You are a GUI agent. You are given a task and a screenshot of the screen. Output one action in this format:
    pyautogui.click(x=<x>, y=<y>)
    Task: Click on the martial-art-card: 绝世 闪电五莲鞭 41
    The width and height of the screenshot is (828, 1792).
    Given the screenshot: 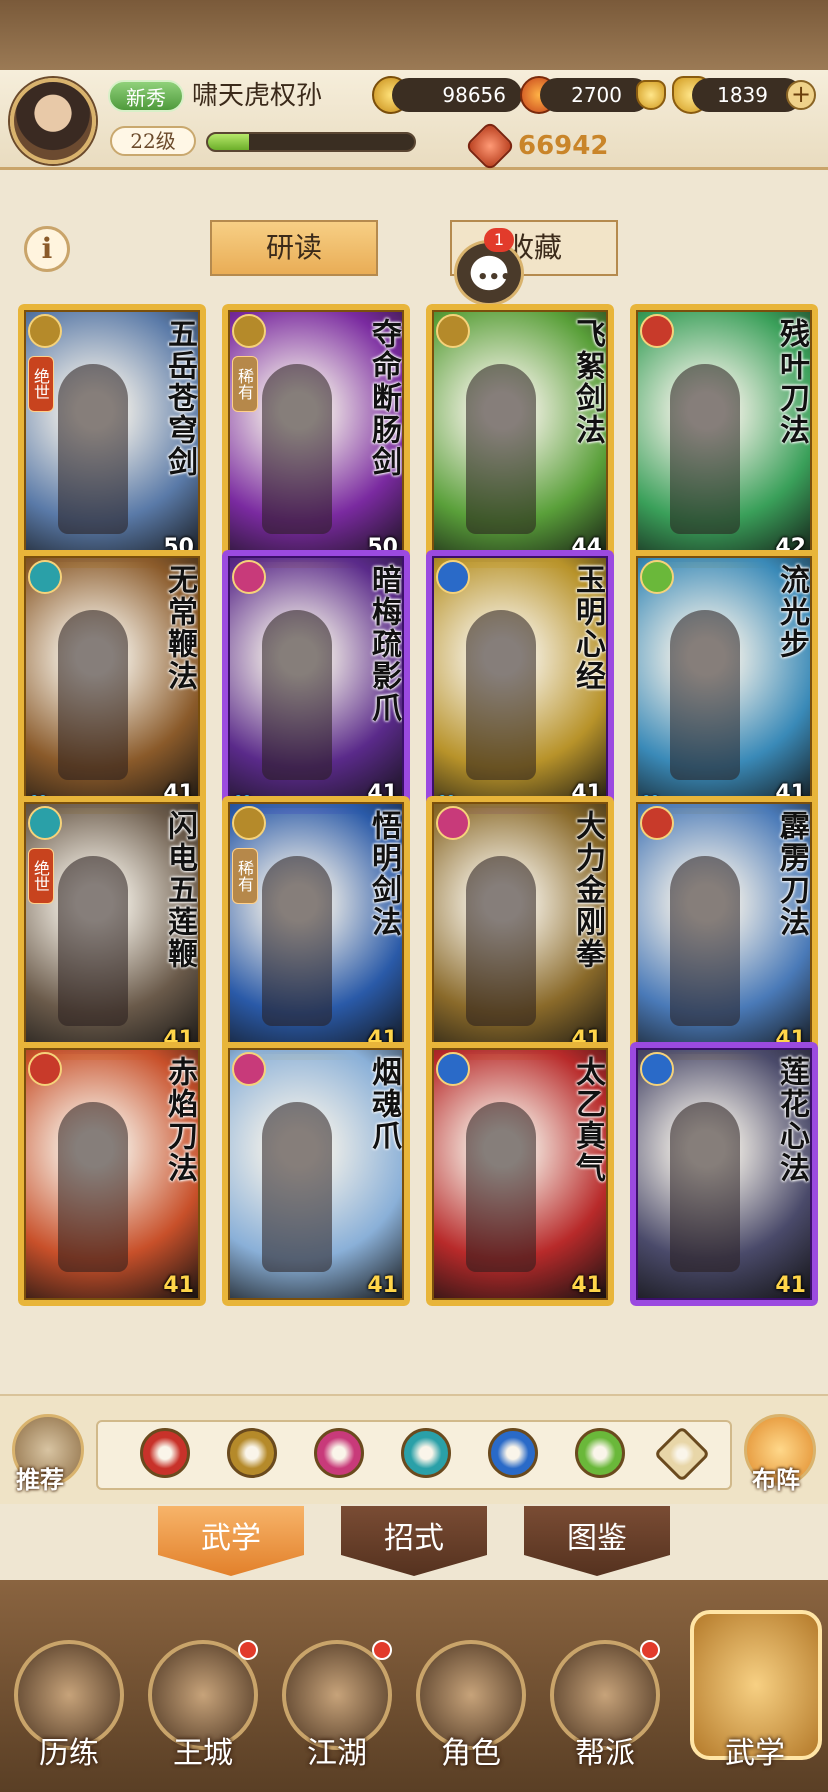 What is the action you would take?
    pyautogui.click(x=112, y=928)
    